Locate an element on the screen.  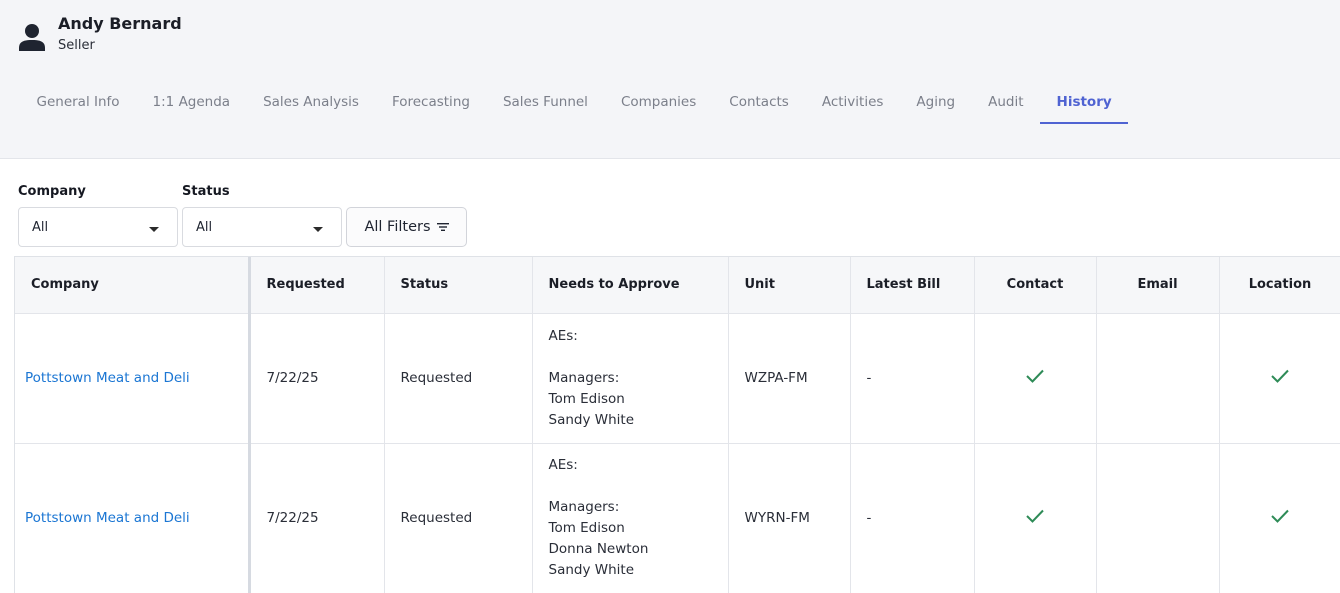
column-header-needs-to-approve: Needs to Approve is located at coordinates (630, 285).